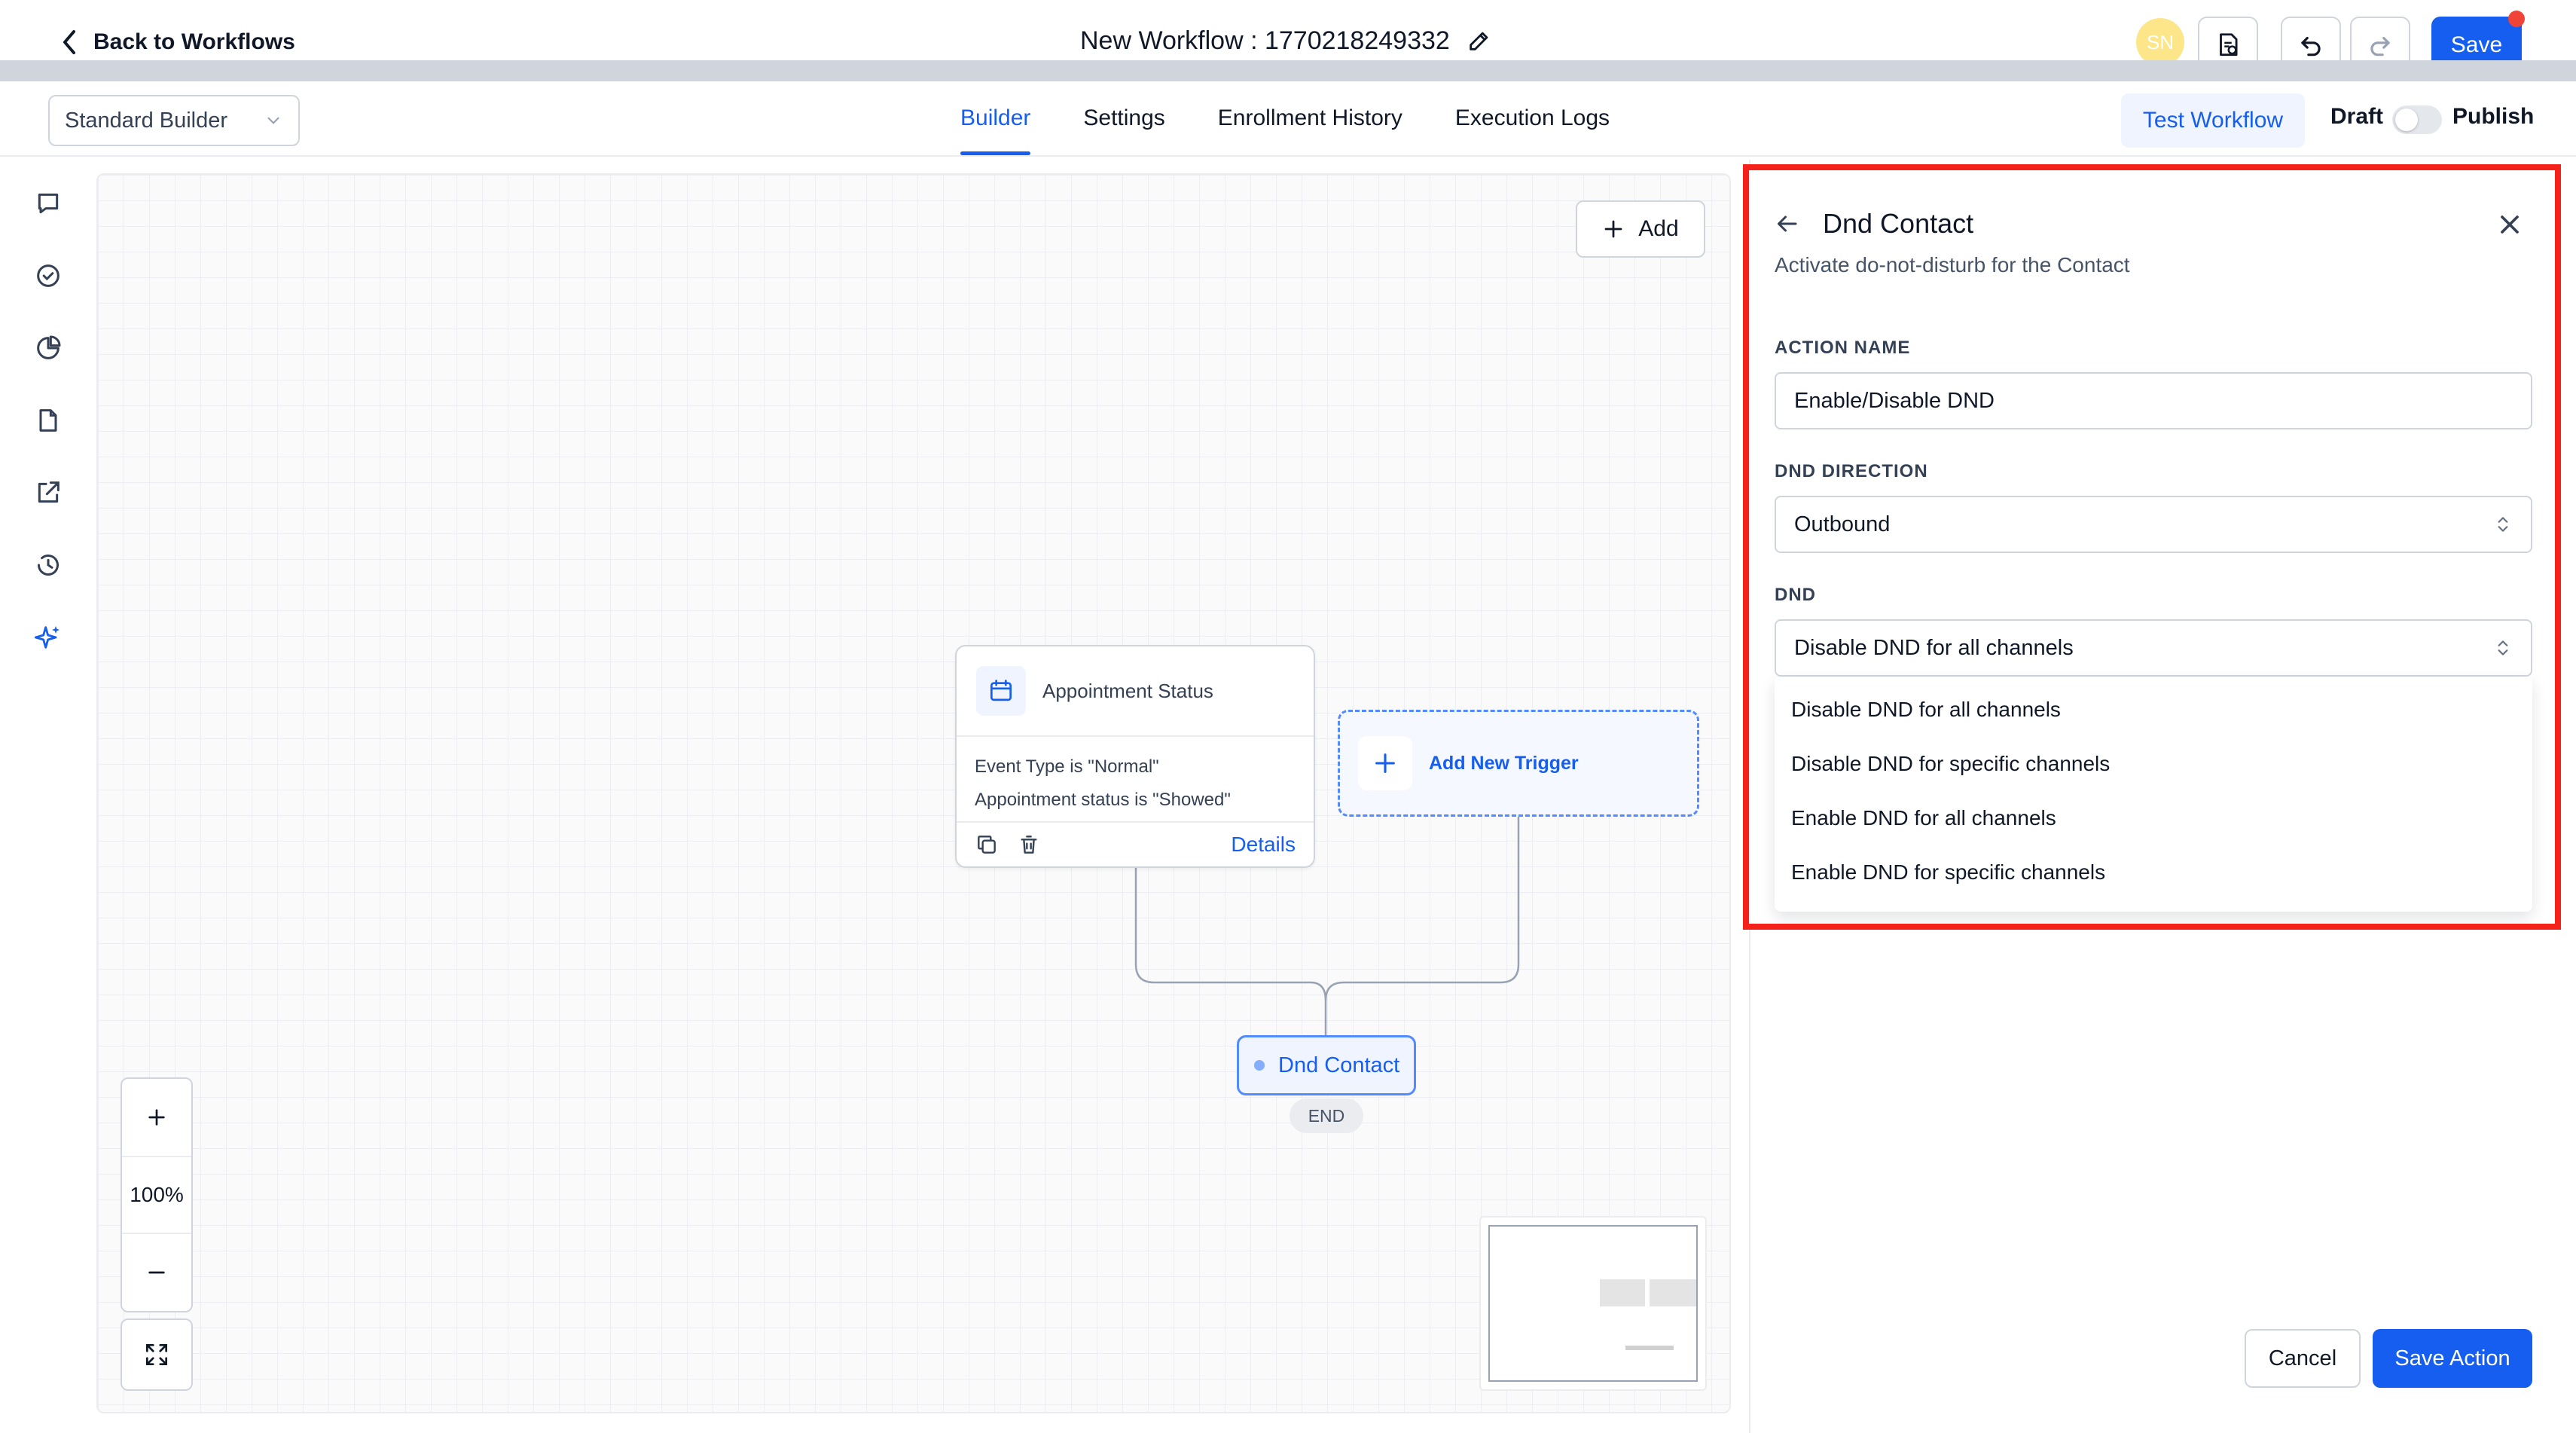 This screenshot has width=2576, height=1433. I want to click on tab-execution-logs: Execution Logs, so click(1533, 118).